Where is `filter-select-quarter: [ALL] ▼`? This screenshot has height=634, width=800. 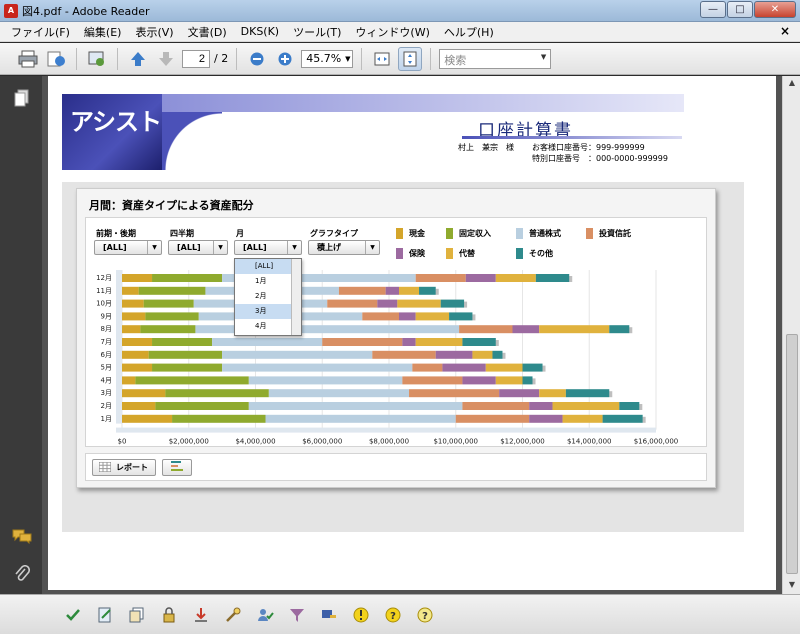
filter-select-quarter: [ALL] ▼ is located at coordinates (198, 247).